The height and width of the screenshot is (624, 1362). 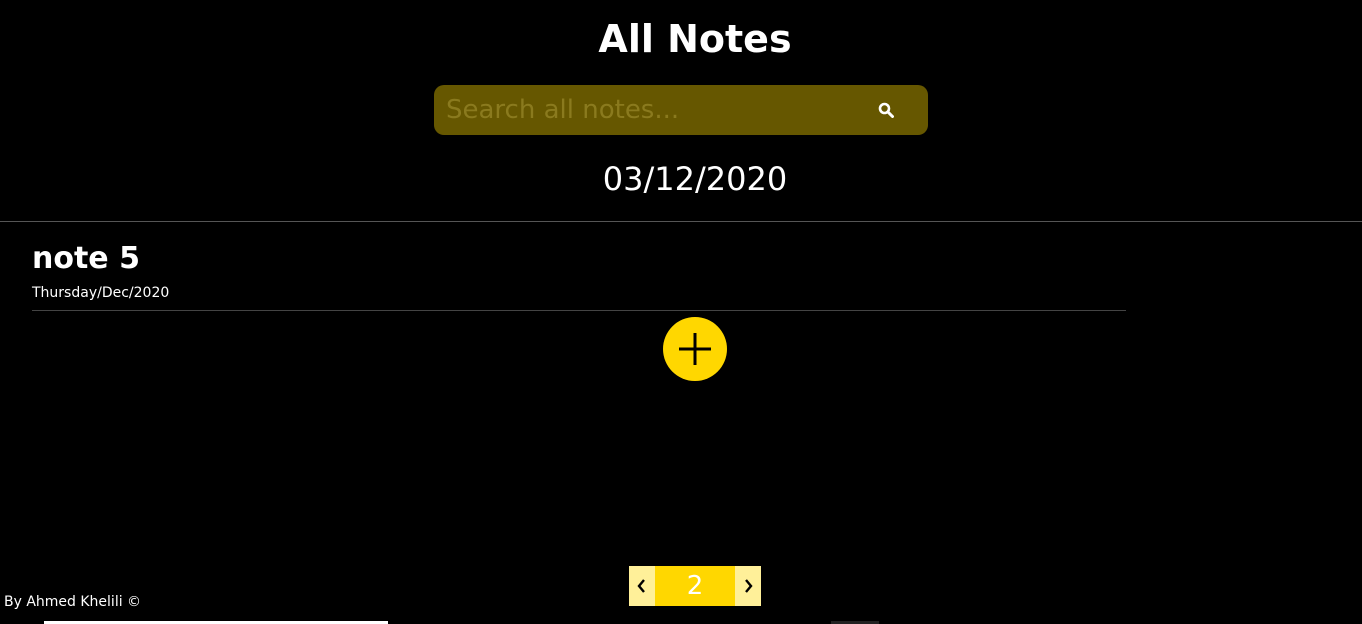 I want to click on note-date: Thursday/Dec/2020, so click(x=101, y=293).